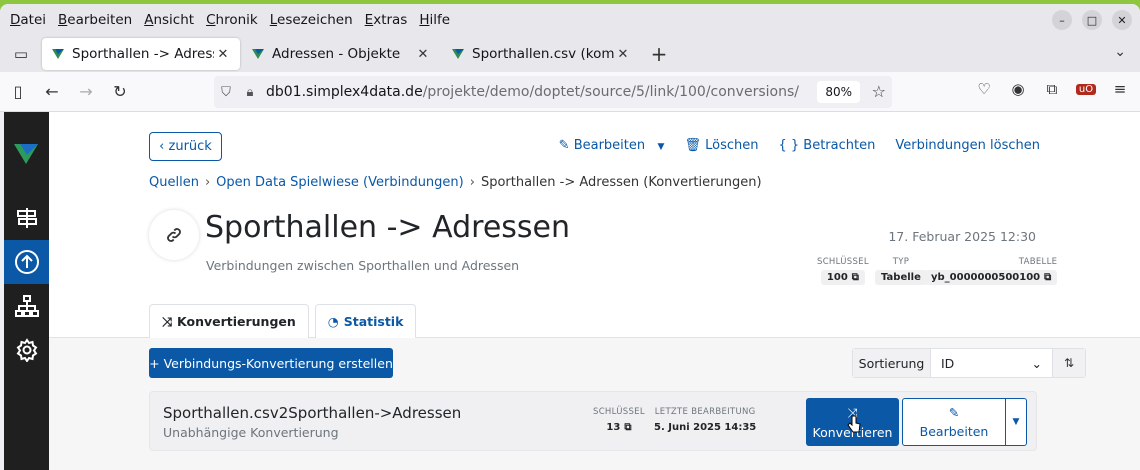  What do you see at coordinates (992, 363) in the screenshot?
I see `sort-select: ID ⌄` at bounding box center [992, 363].